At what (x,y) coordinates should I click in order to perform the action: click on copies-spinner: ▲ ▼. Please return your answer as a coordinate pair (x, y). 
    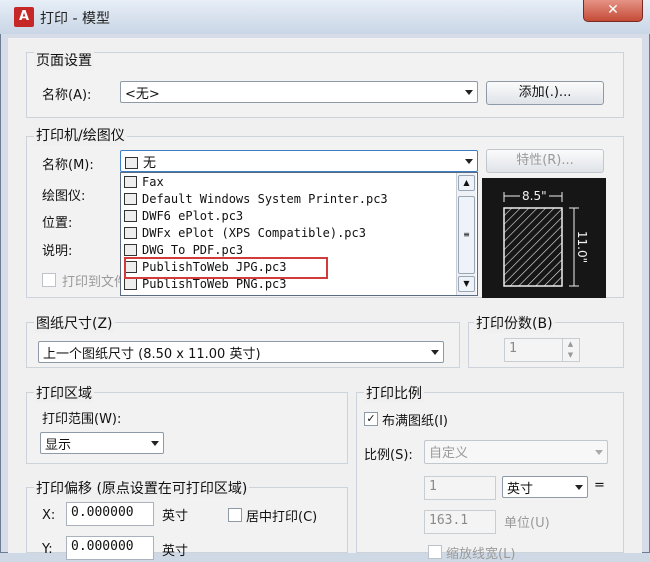
    Looking at the image, I should click on (570, 350).